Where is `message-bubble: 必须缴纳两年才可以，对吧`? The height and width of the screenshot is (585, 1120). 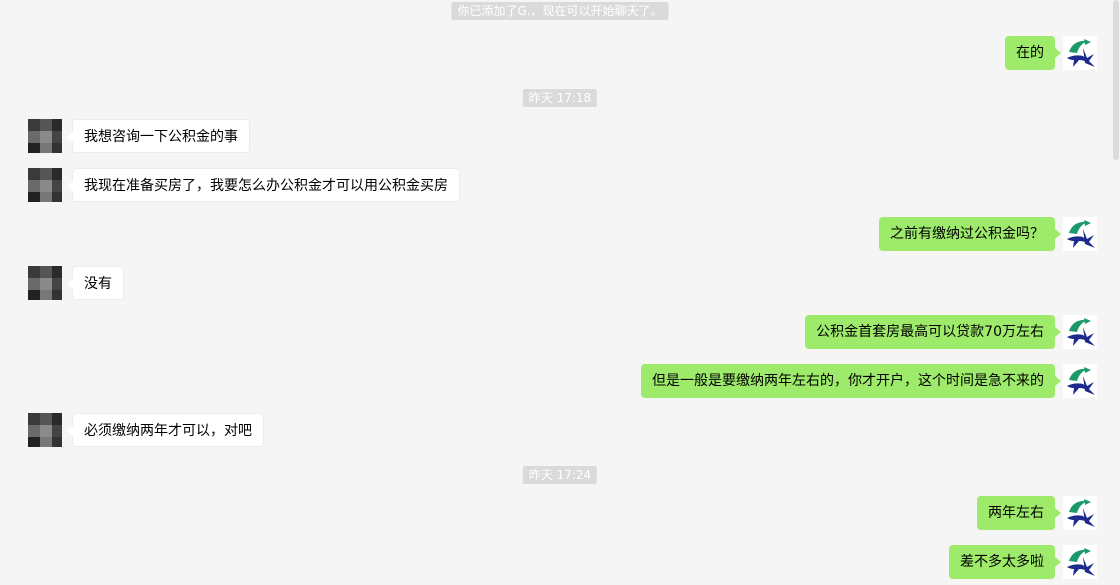
message-bubble: 必须缴纳两年才可以，对吧 is located at coordinates (165, 430).